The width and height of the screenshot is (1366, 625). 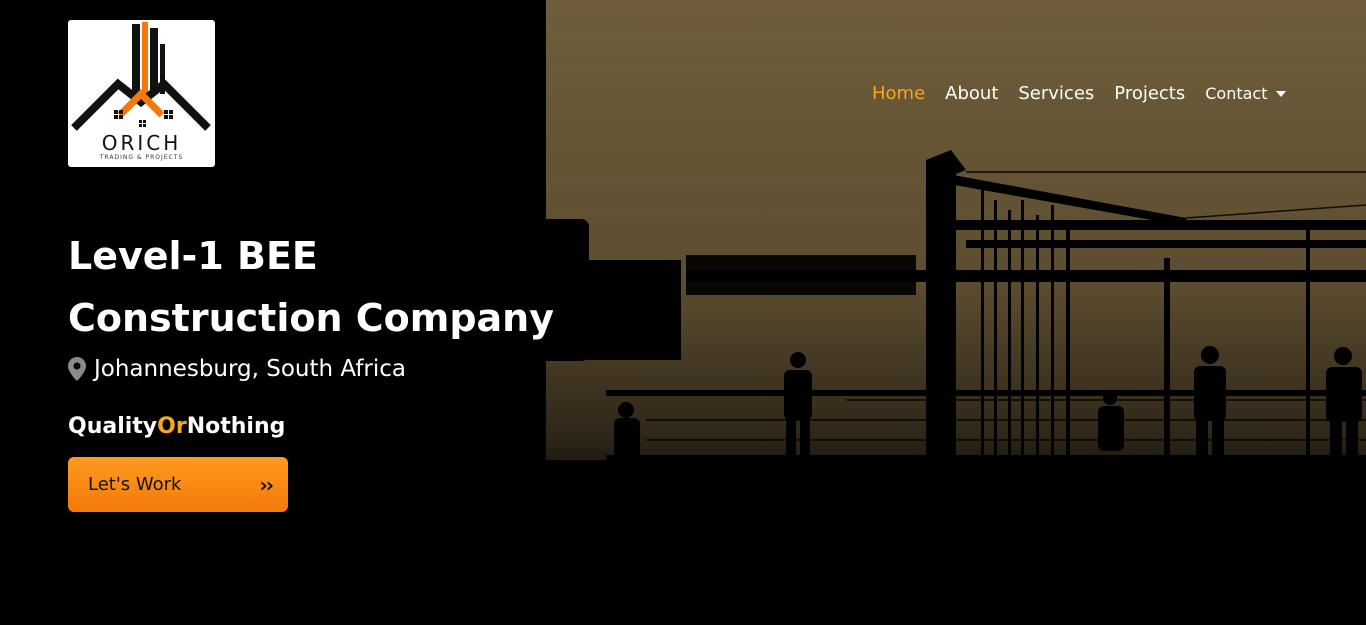 I want to click on brand-subtitle: TRADING & PROJECTS, so click(x=141, y=157).